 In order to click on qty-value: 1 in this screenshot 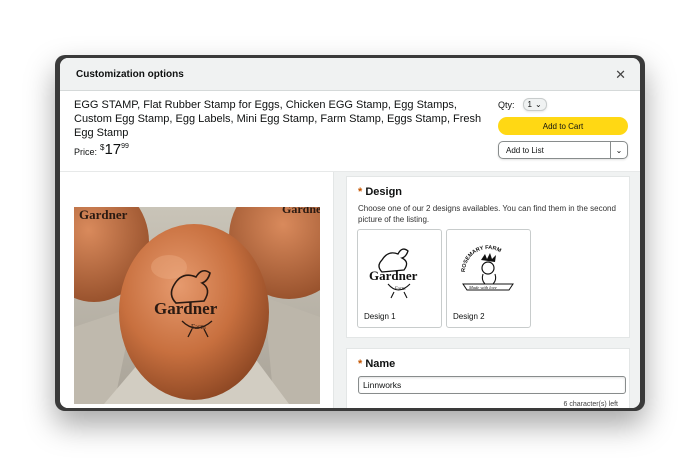, I will do `click(529, 104)`.